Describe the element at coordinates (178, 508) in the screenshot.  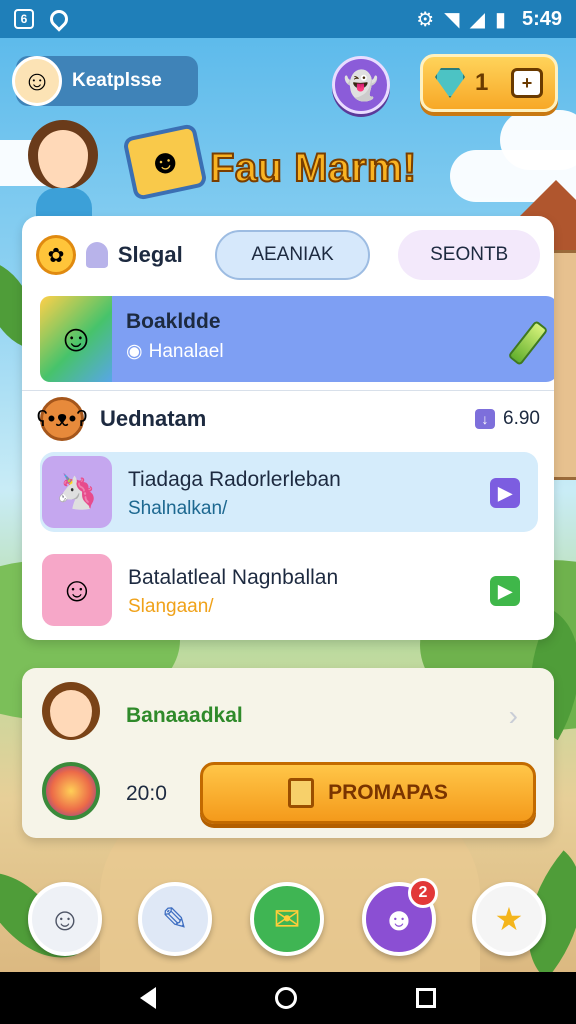
I see `item-subtitle: Shalnalkan/` at that location.